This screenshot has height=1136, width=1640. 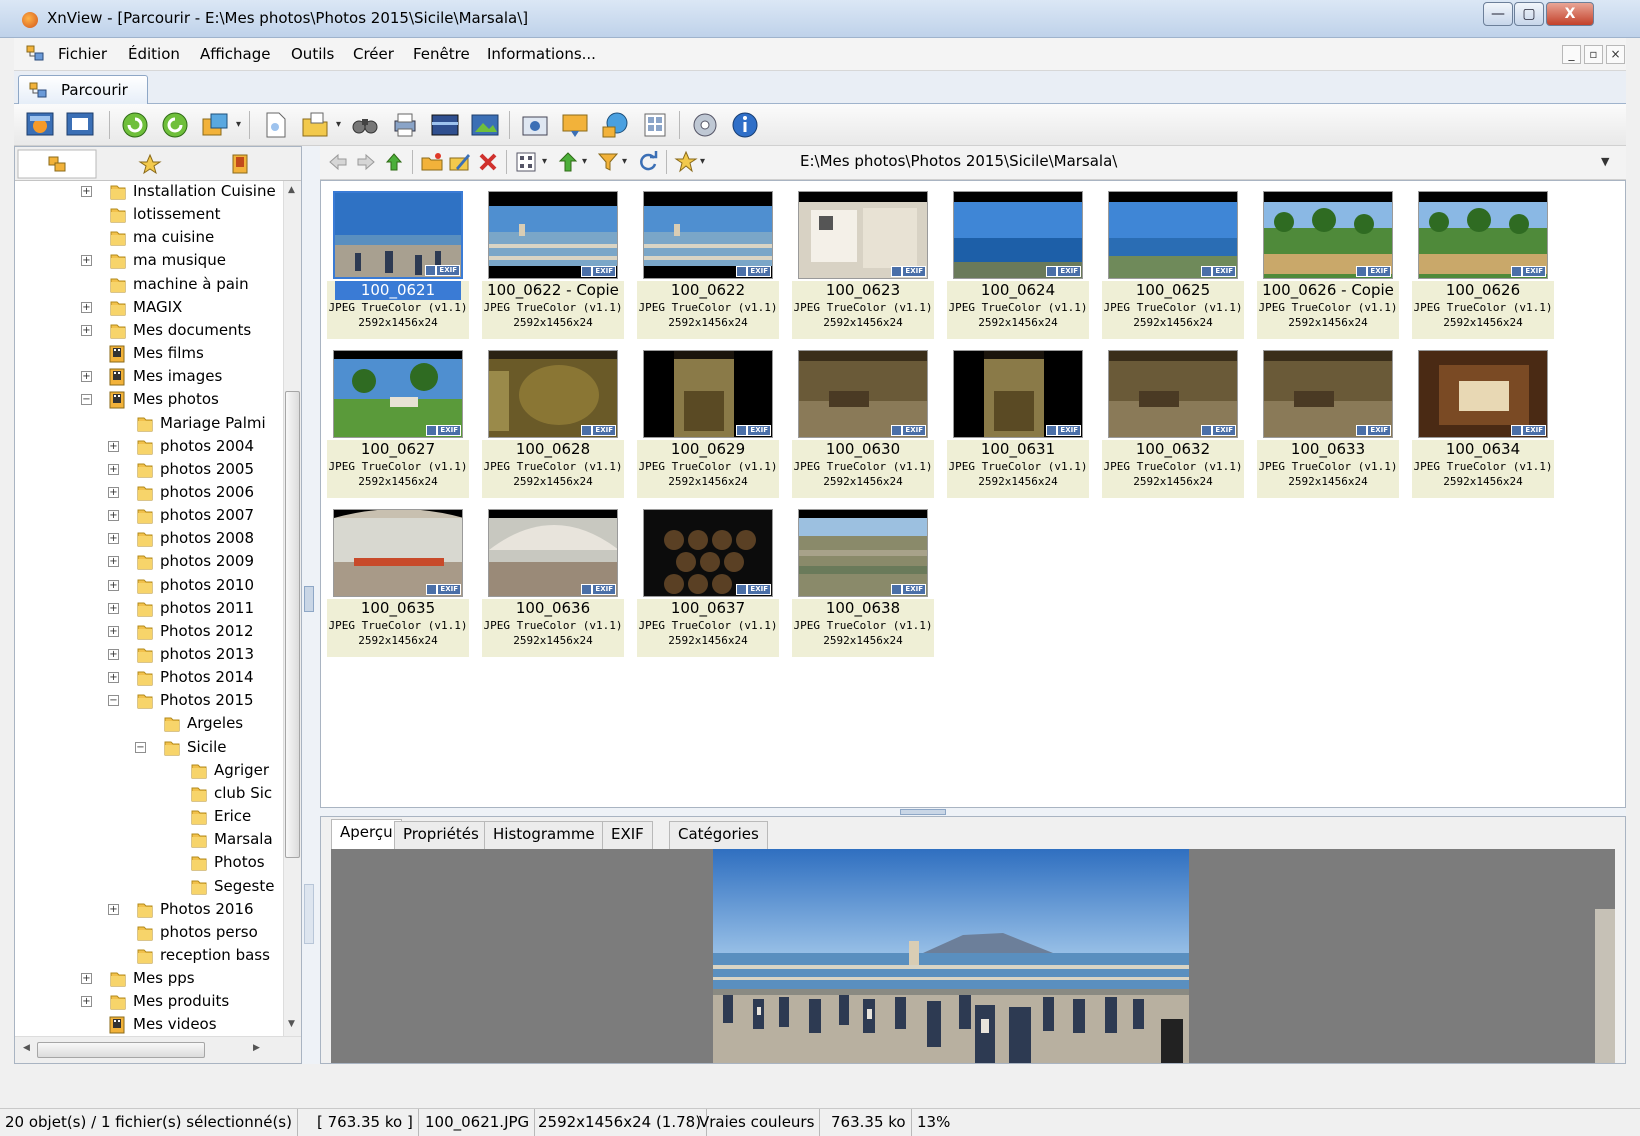 What do you see at coordinates (405, 125) in the screenshot?
I see `print-icon` at bounding box center [405, 125].